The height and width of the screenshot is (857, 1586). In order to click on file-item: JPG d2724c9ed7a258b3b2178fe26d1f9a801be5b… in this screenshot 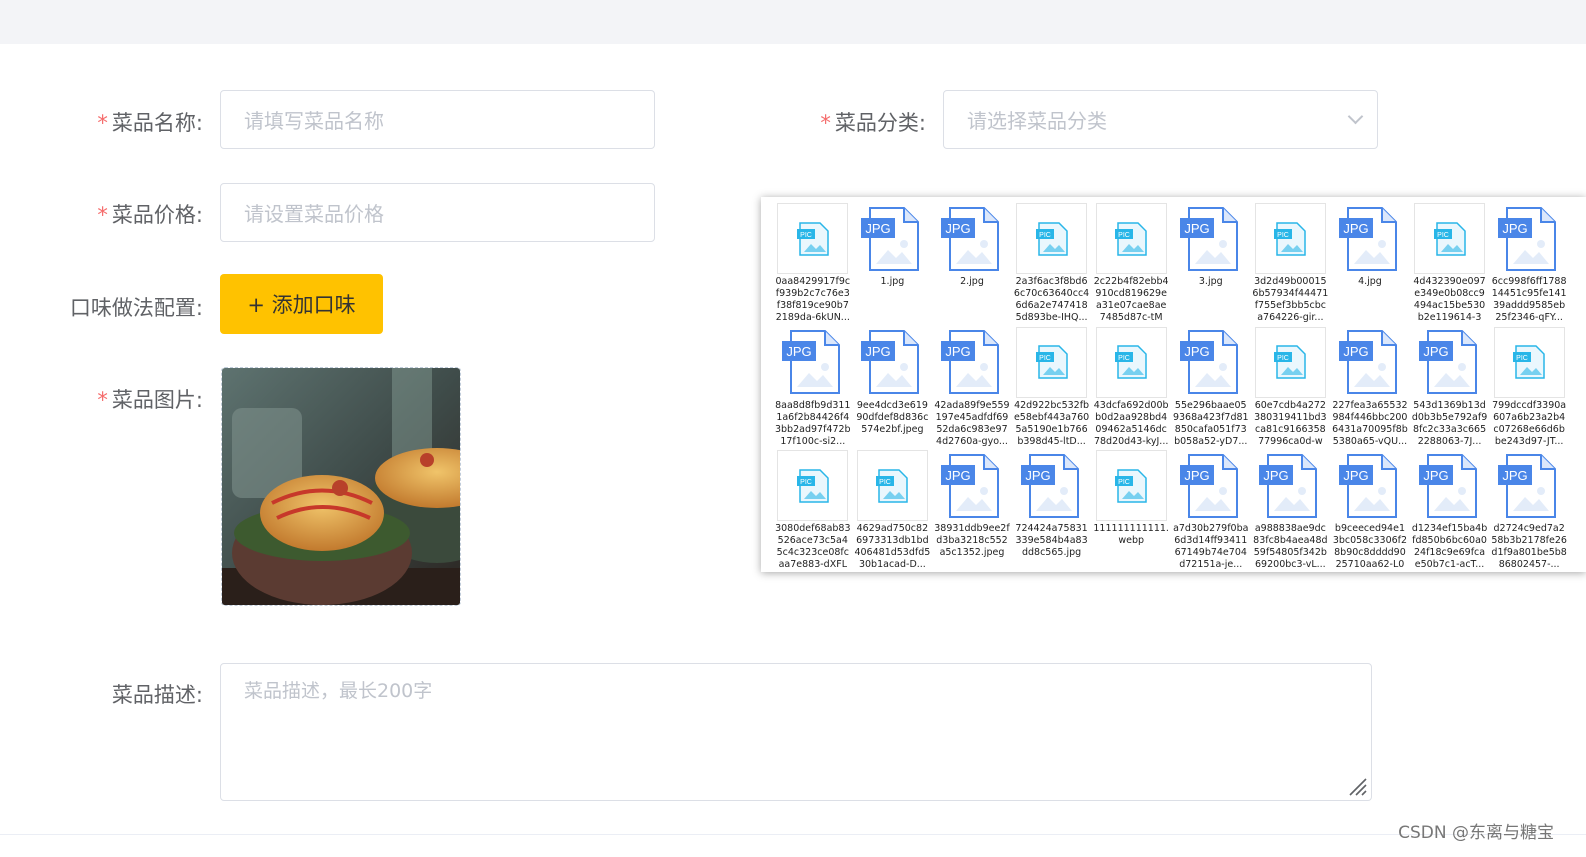, I will do `click(1529, 511)`.